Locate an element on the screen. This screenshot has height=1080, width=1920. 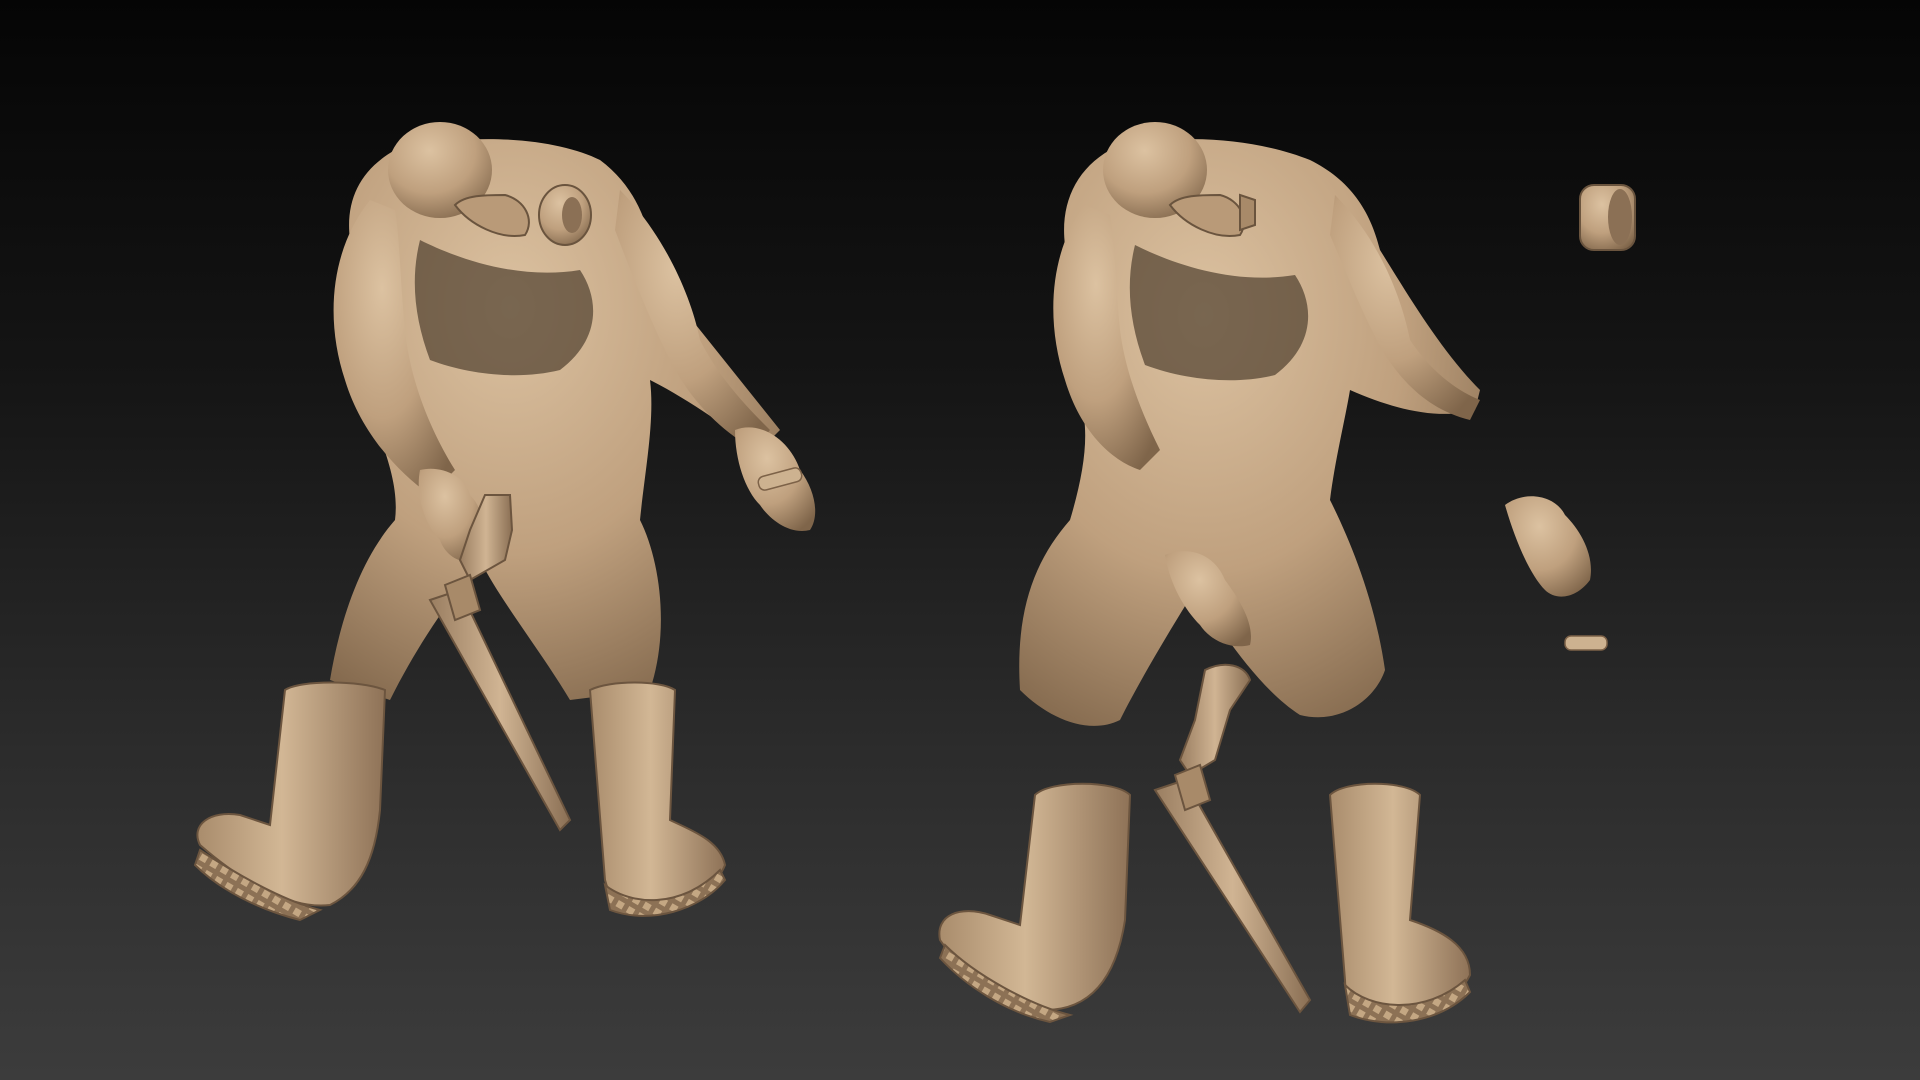
right-glove is located at coordinates (1548, 546).